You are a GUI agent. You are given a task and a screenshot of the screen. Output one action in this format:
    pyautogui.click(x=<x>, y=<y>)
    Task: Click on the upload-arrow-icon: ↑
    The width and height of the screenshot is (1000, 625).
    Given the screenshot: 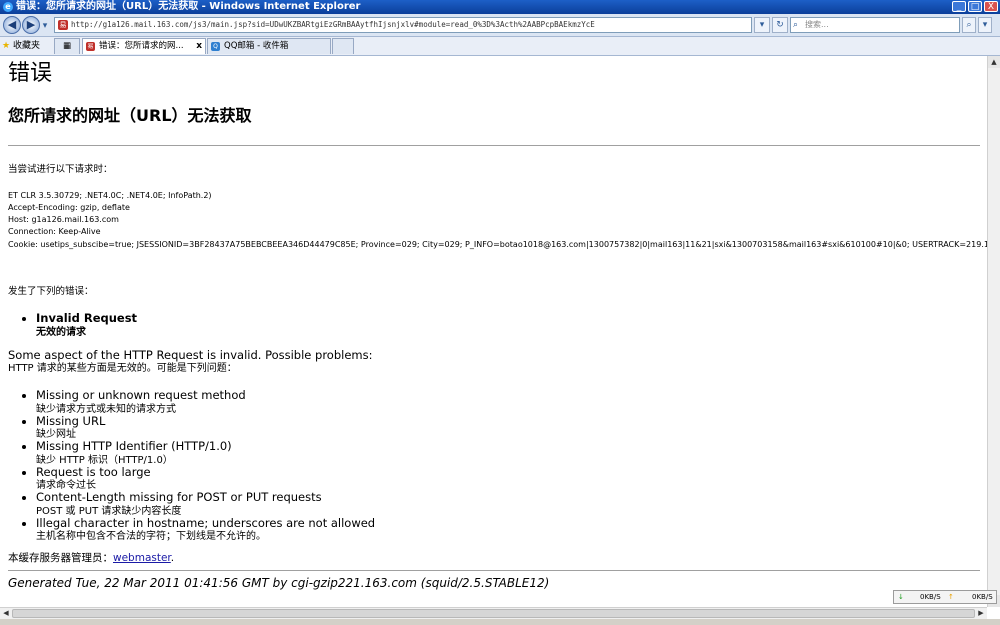 What is the action you would take?
    pyautogui.click(x=951, y=597)
    